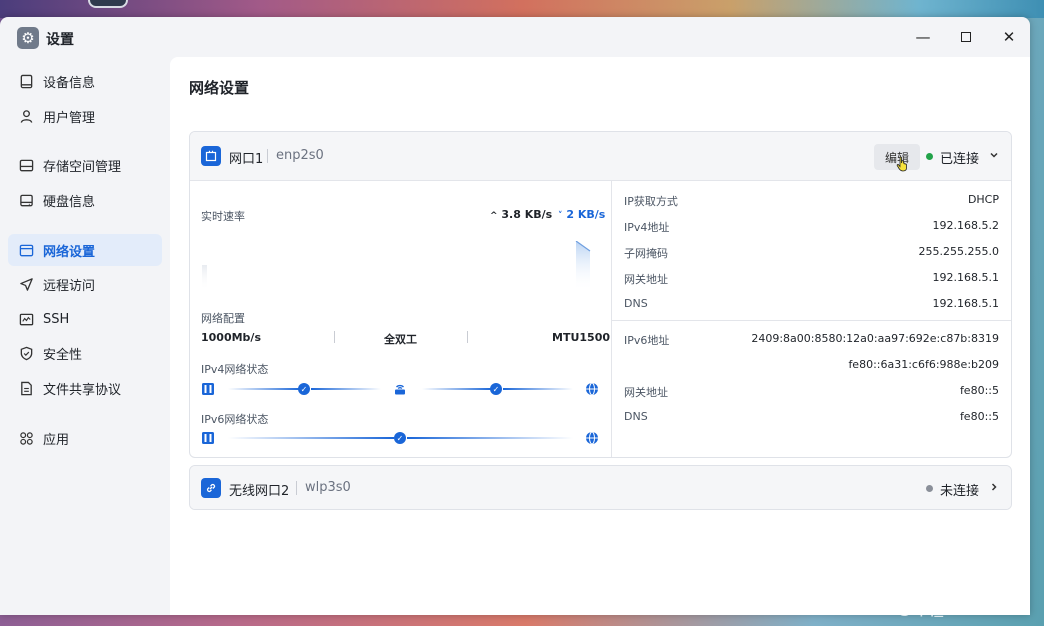 The image size is (1044, 626). Describe the element at coordinates (522, 9) in the screenshot. I see `desktop-background` at that location.